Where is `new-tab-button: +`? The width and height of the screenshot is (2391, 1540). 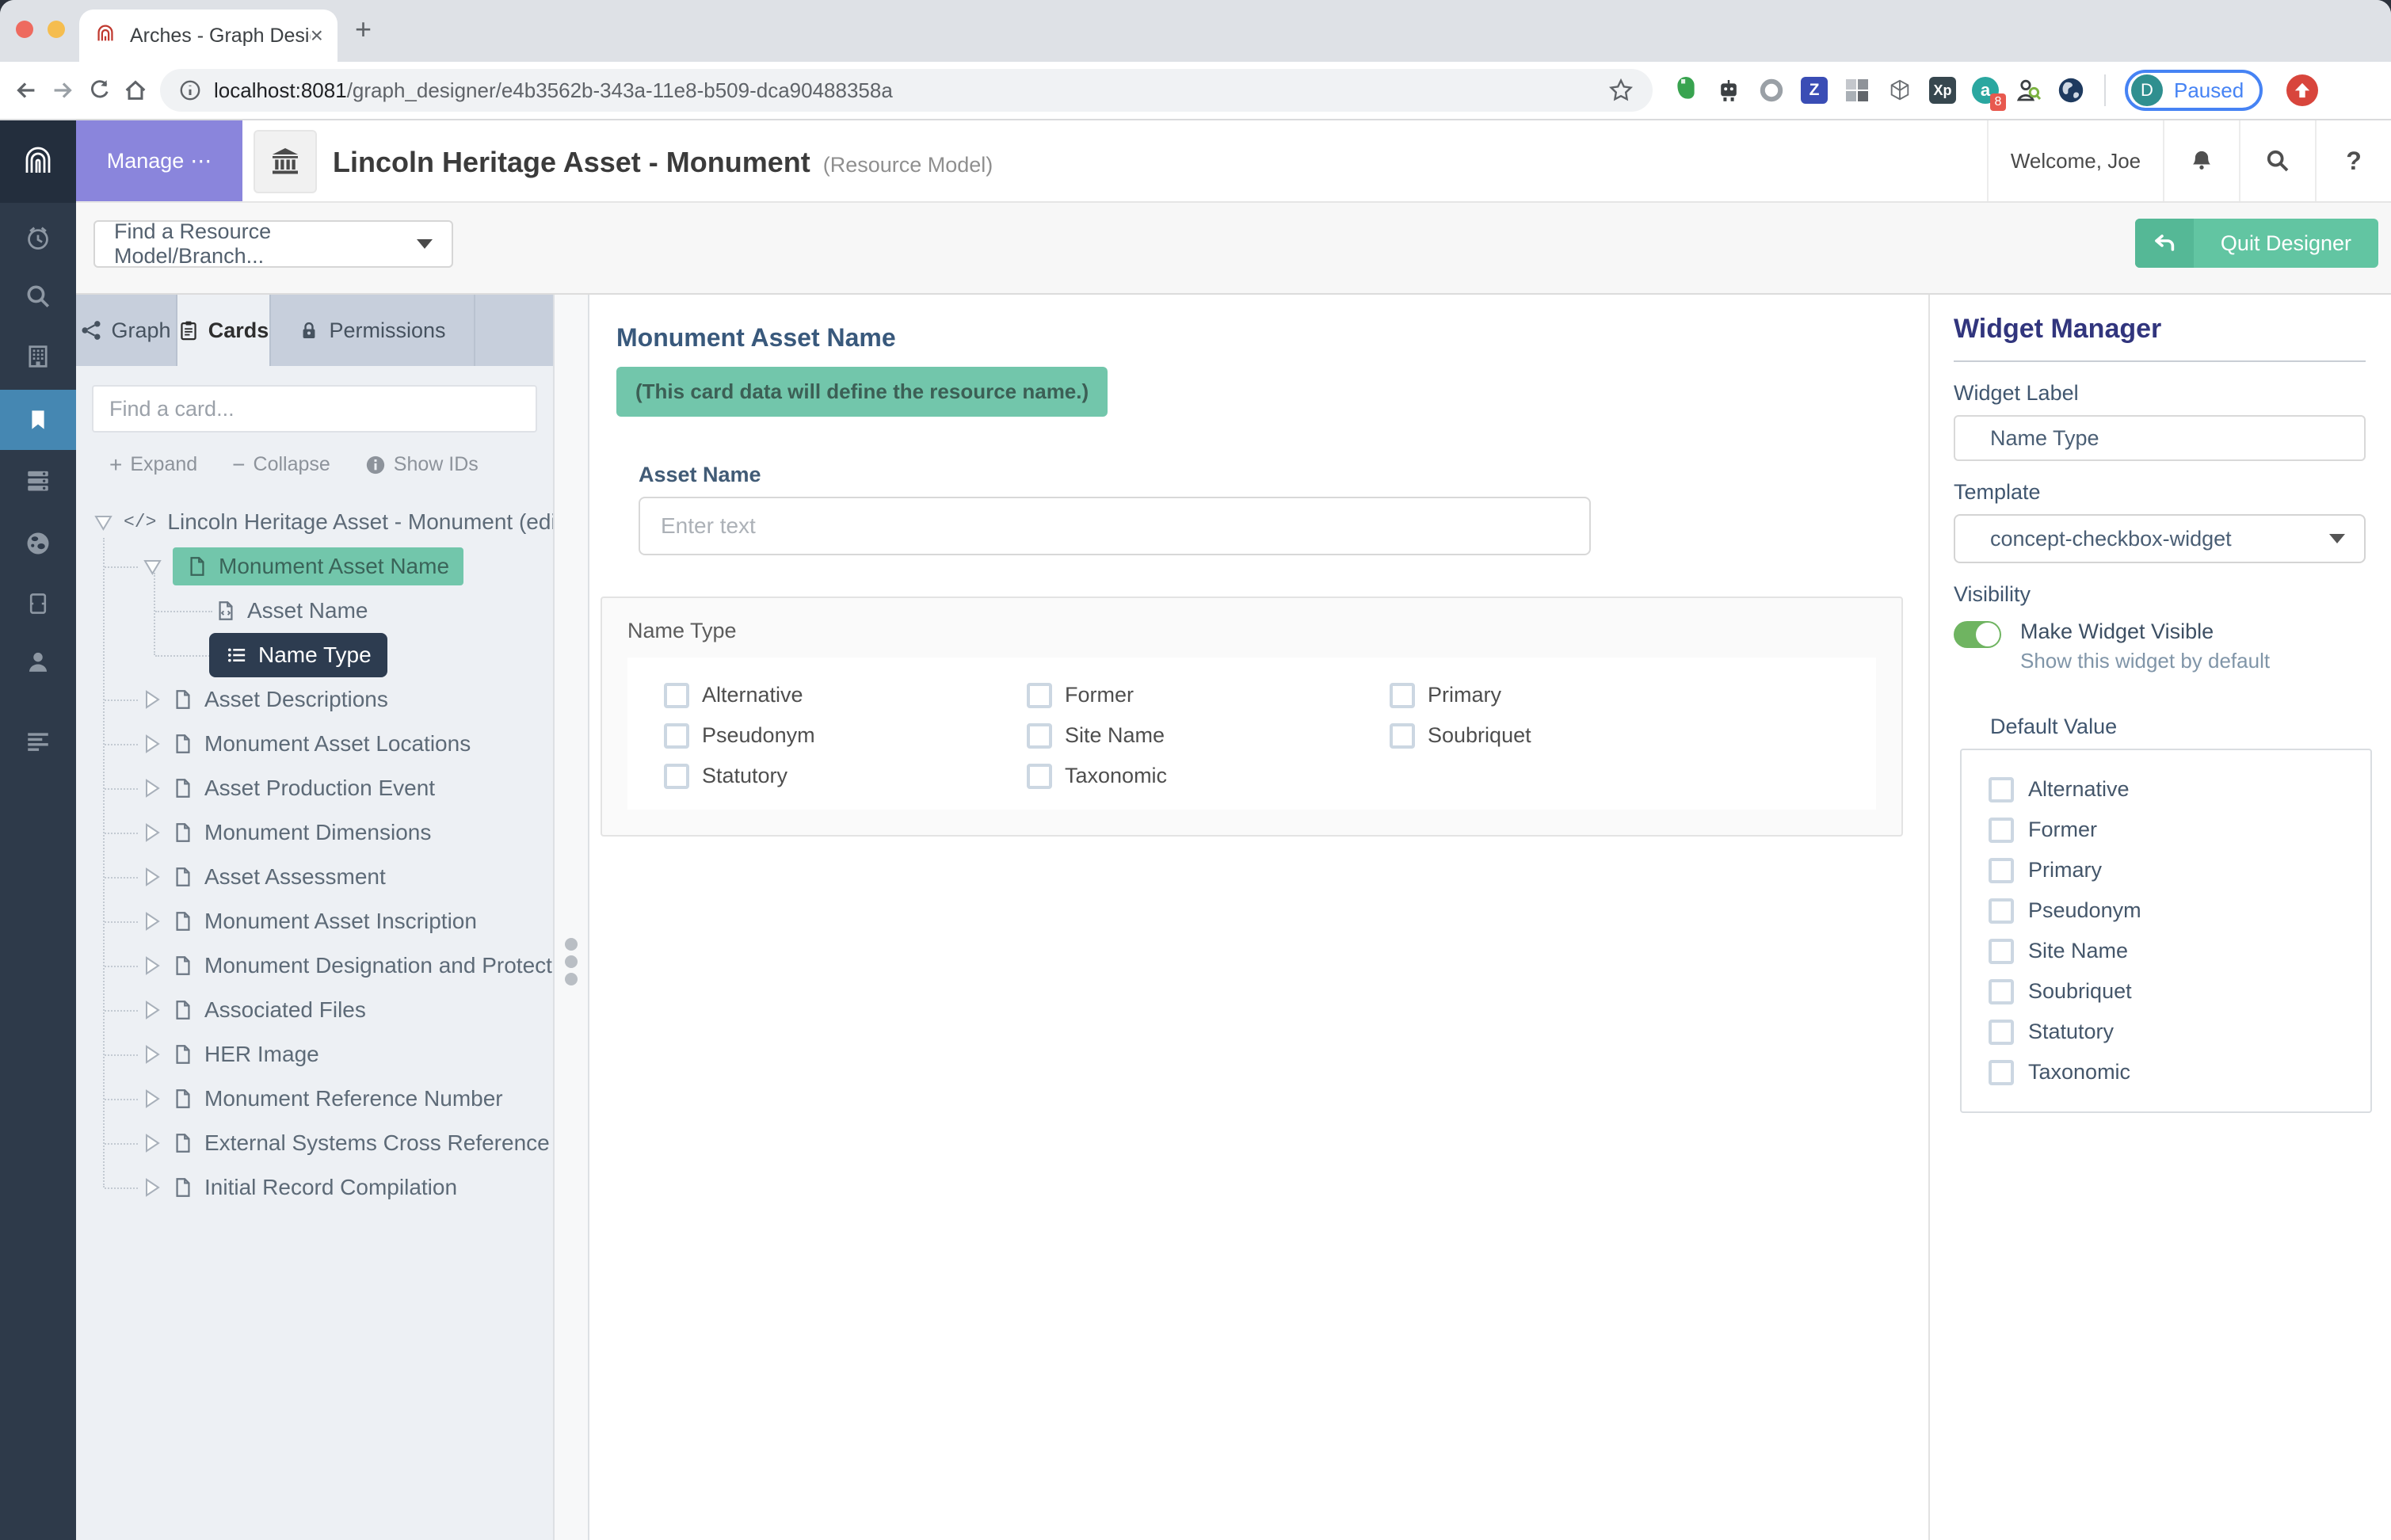 new-tab-button: + is located at coordinates (363, 29).